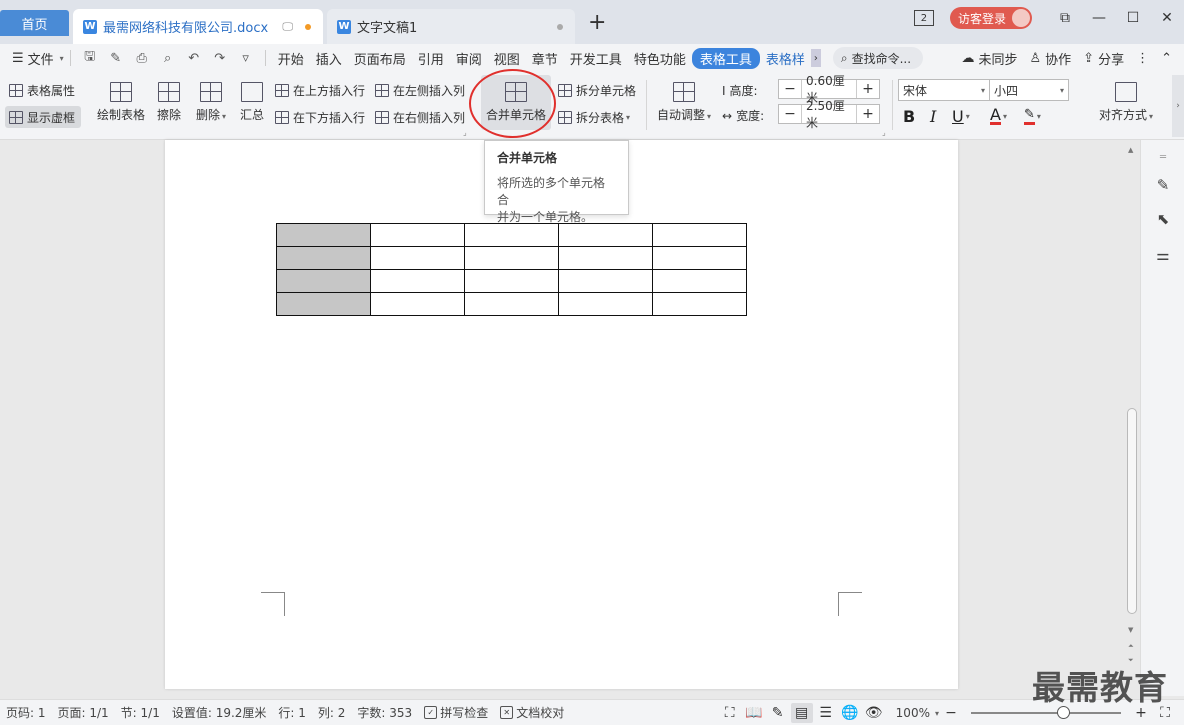 This screenshot has width=1184, height=725. I want to click on print-icon: ⎙, so click(142, 58).